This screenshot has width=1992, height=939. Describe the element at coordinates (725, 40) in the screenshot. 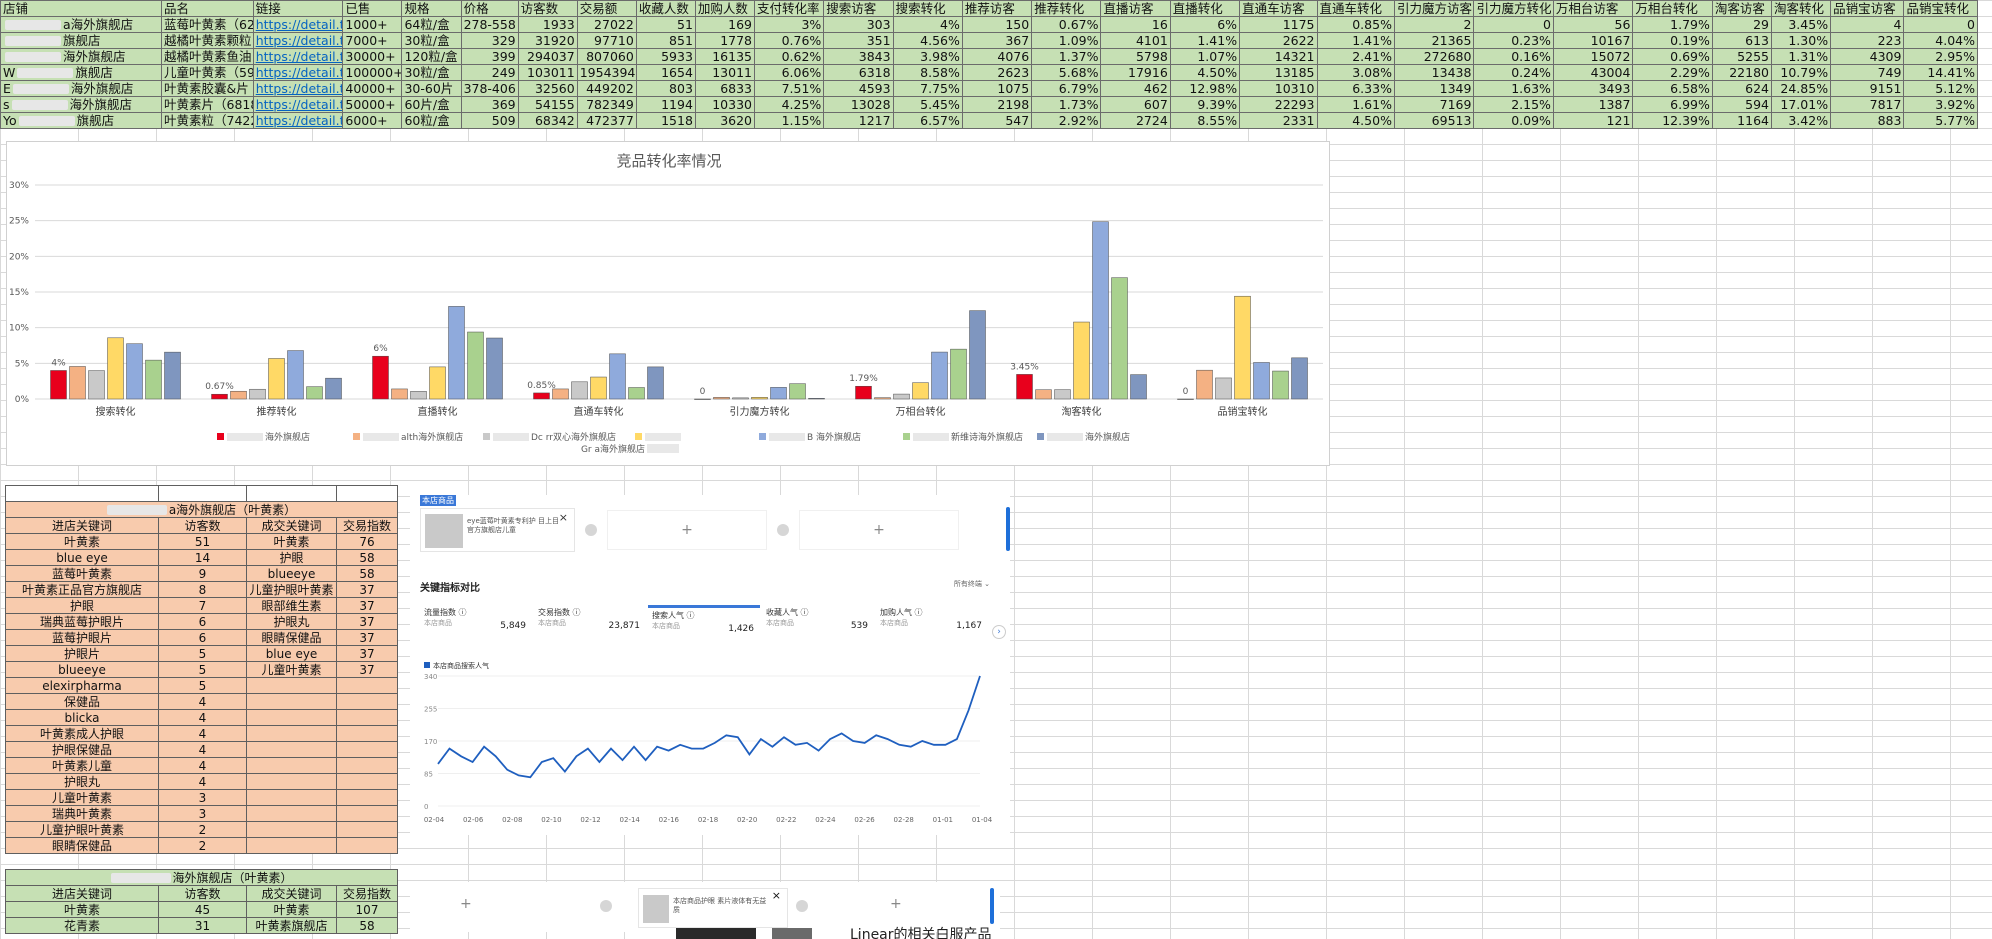

I see `table-cell: 1778` at that location.